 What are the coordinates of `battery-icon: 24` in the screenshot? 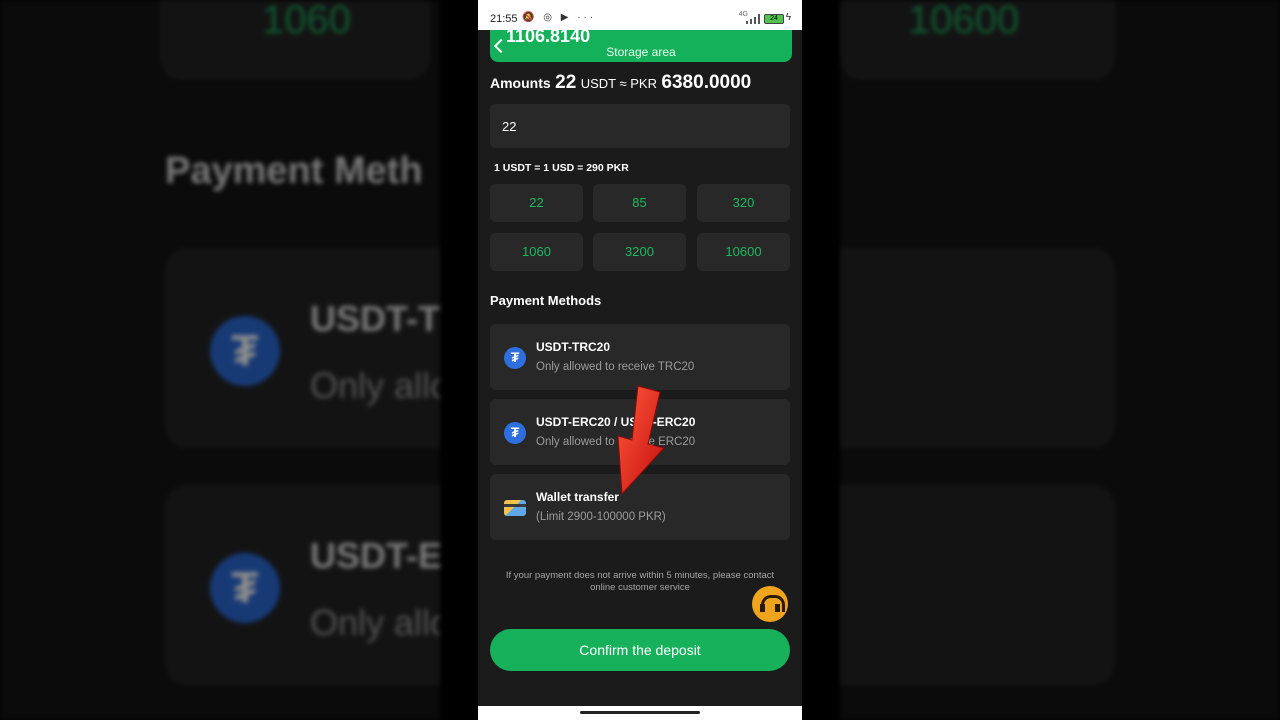 It's located at (774, 19).